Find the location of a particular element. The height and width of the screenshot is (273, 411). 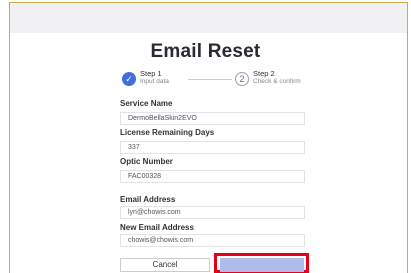

service-name-field: DermoBellaSkin2EVO is located at coordinates (212, 118).